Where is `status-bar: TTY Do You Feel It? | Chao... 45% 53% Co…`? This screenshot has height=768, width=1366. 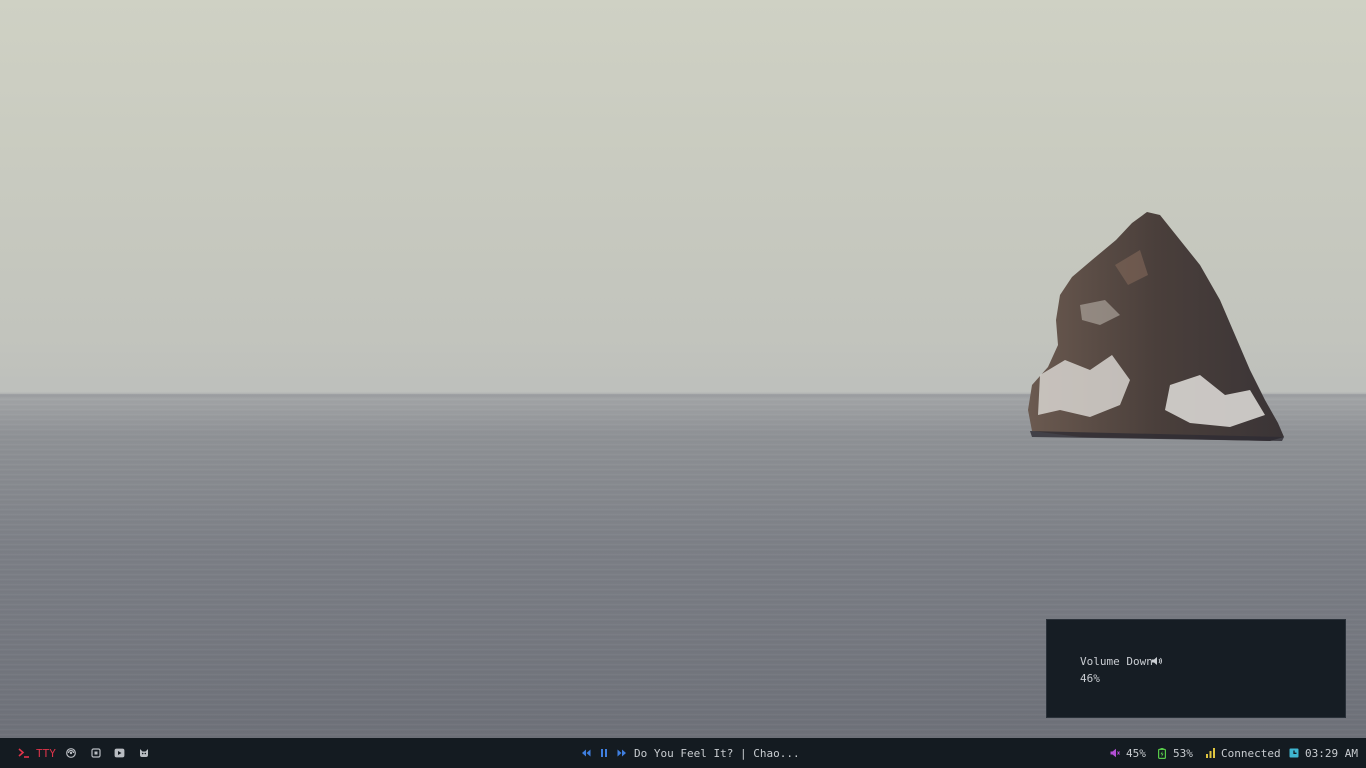
status-bar: TTY Do You Feel It? | Chao... 45% 53% Co… is located at coordinates (683, 753).